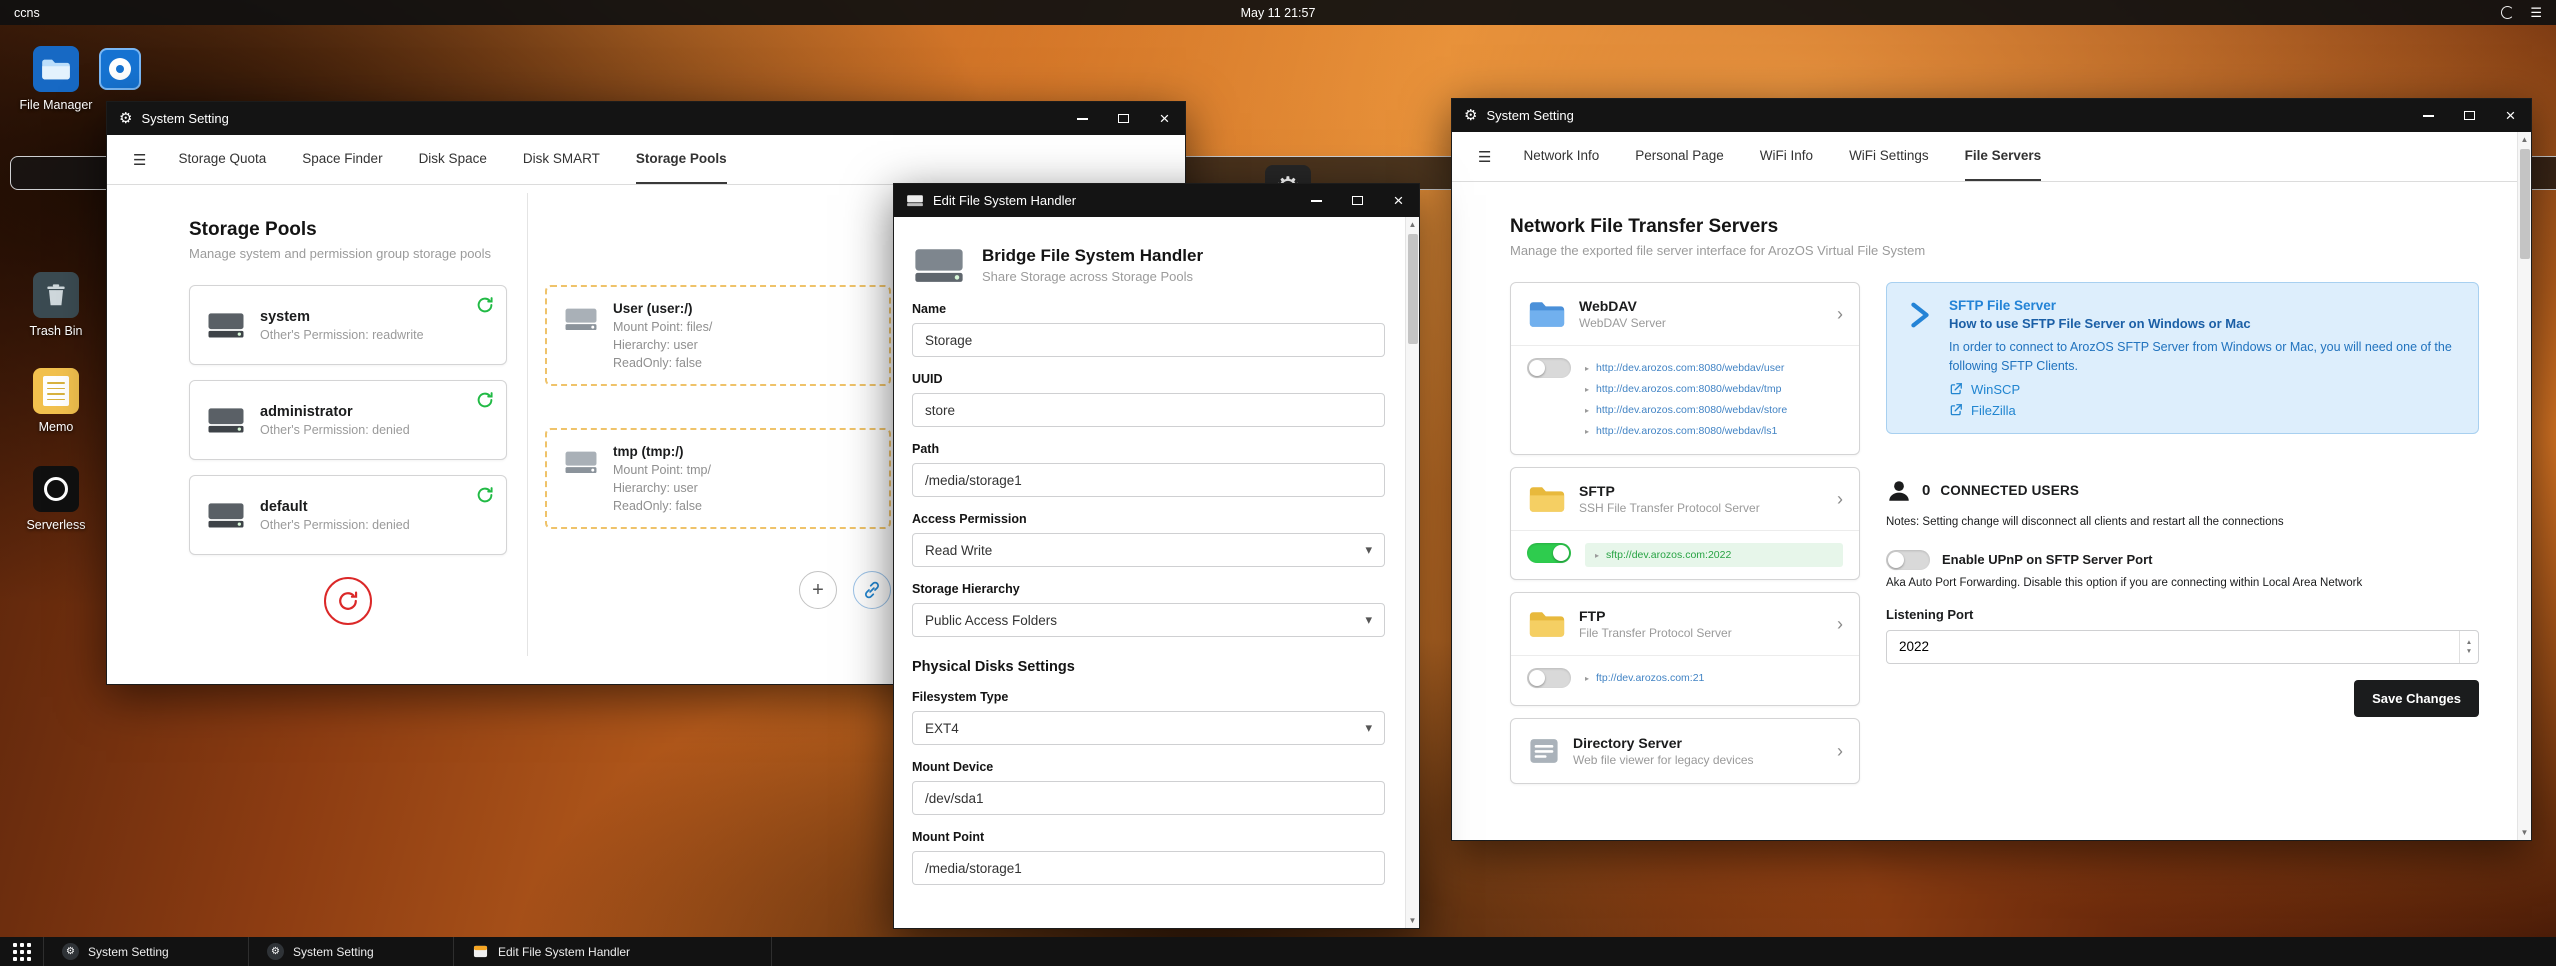 Image resolution: width=2556 pixels, height=966 pixels. What do you see at coordinates (348, 325) in the screenshot?
I see `storage-pool-card: system Other's Permission: readwrite` at bounding box center [348, 325].